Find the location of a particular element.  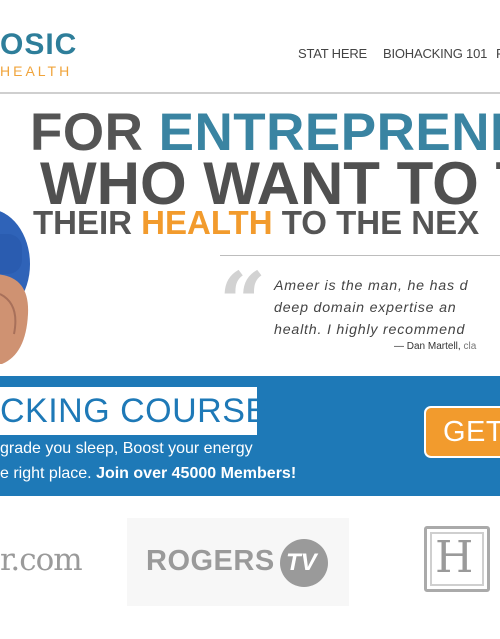

person-photo is located at coordinates (15, 287).